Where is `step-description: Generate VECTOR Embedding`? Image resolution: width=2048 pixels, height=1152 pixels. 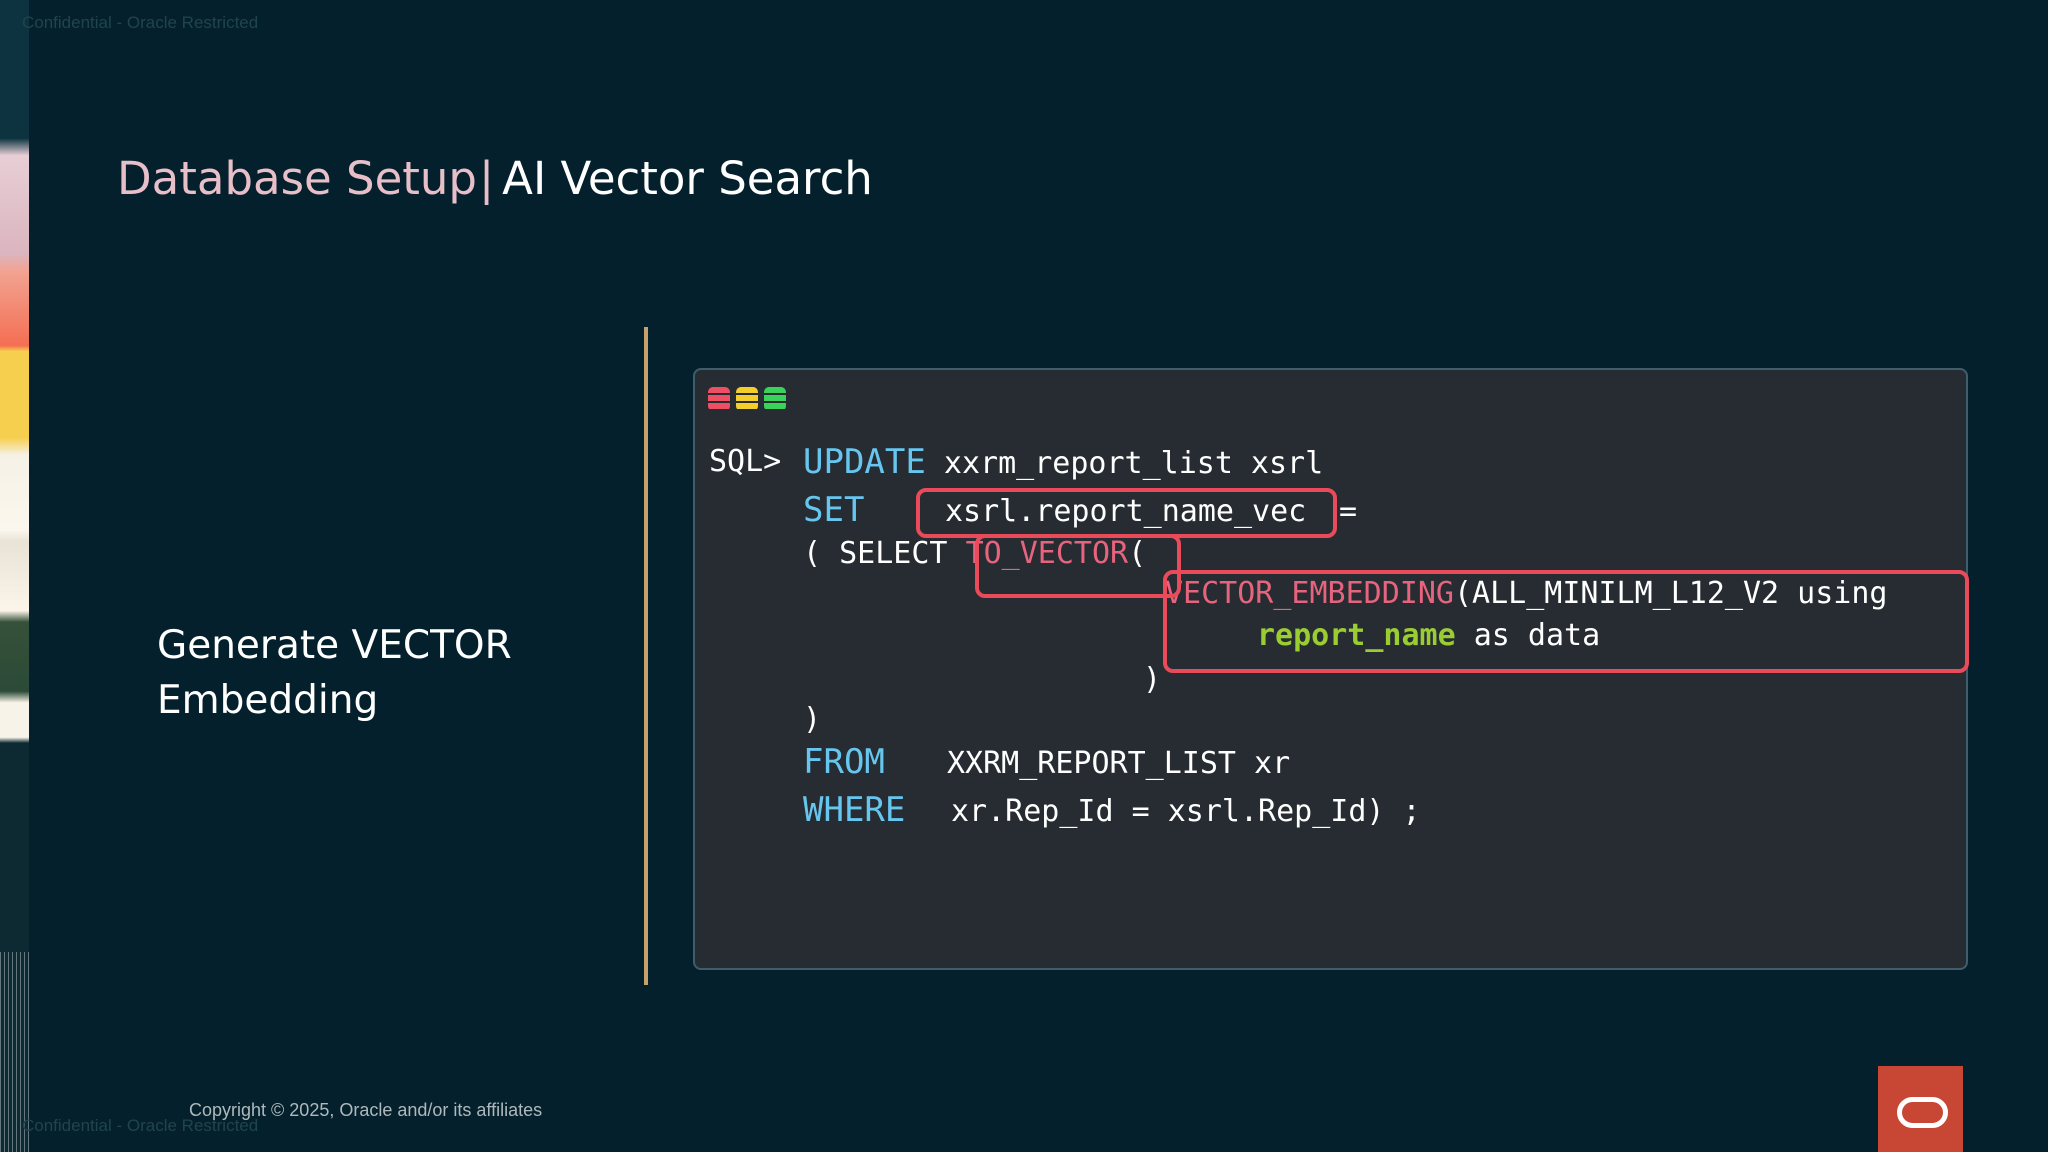 step-description: Generate VECTOR Embedding is located at coordinates (334, 673).